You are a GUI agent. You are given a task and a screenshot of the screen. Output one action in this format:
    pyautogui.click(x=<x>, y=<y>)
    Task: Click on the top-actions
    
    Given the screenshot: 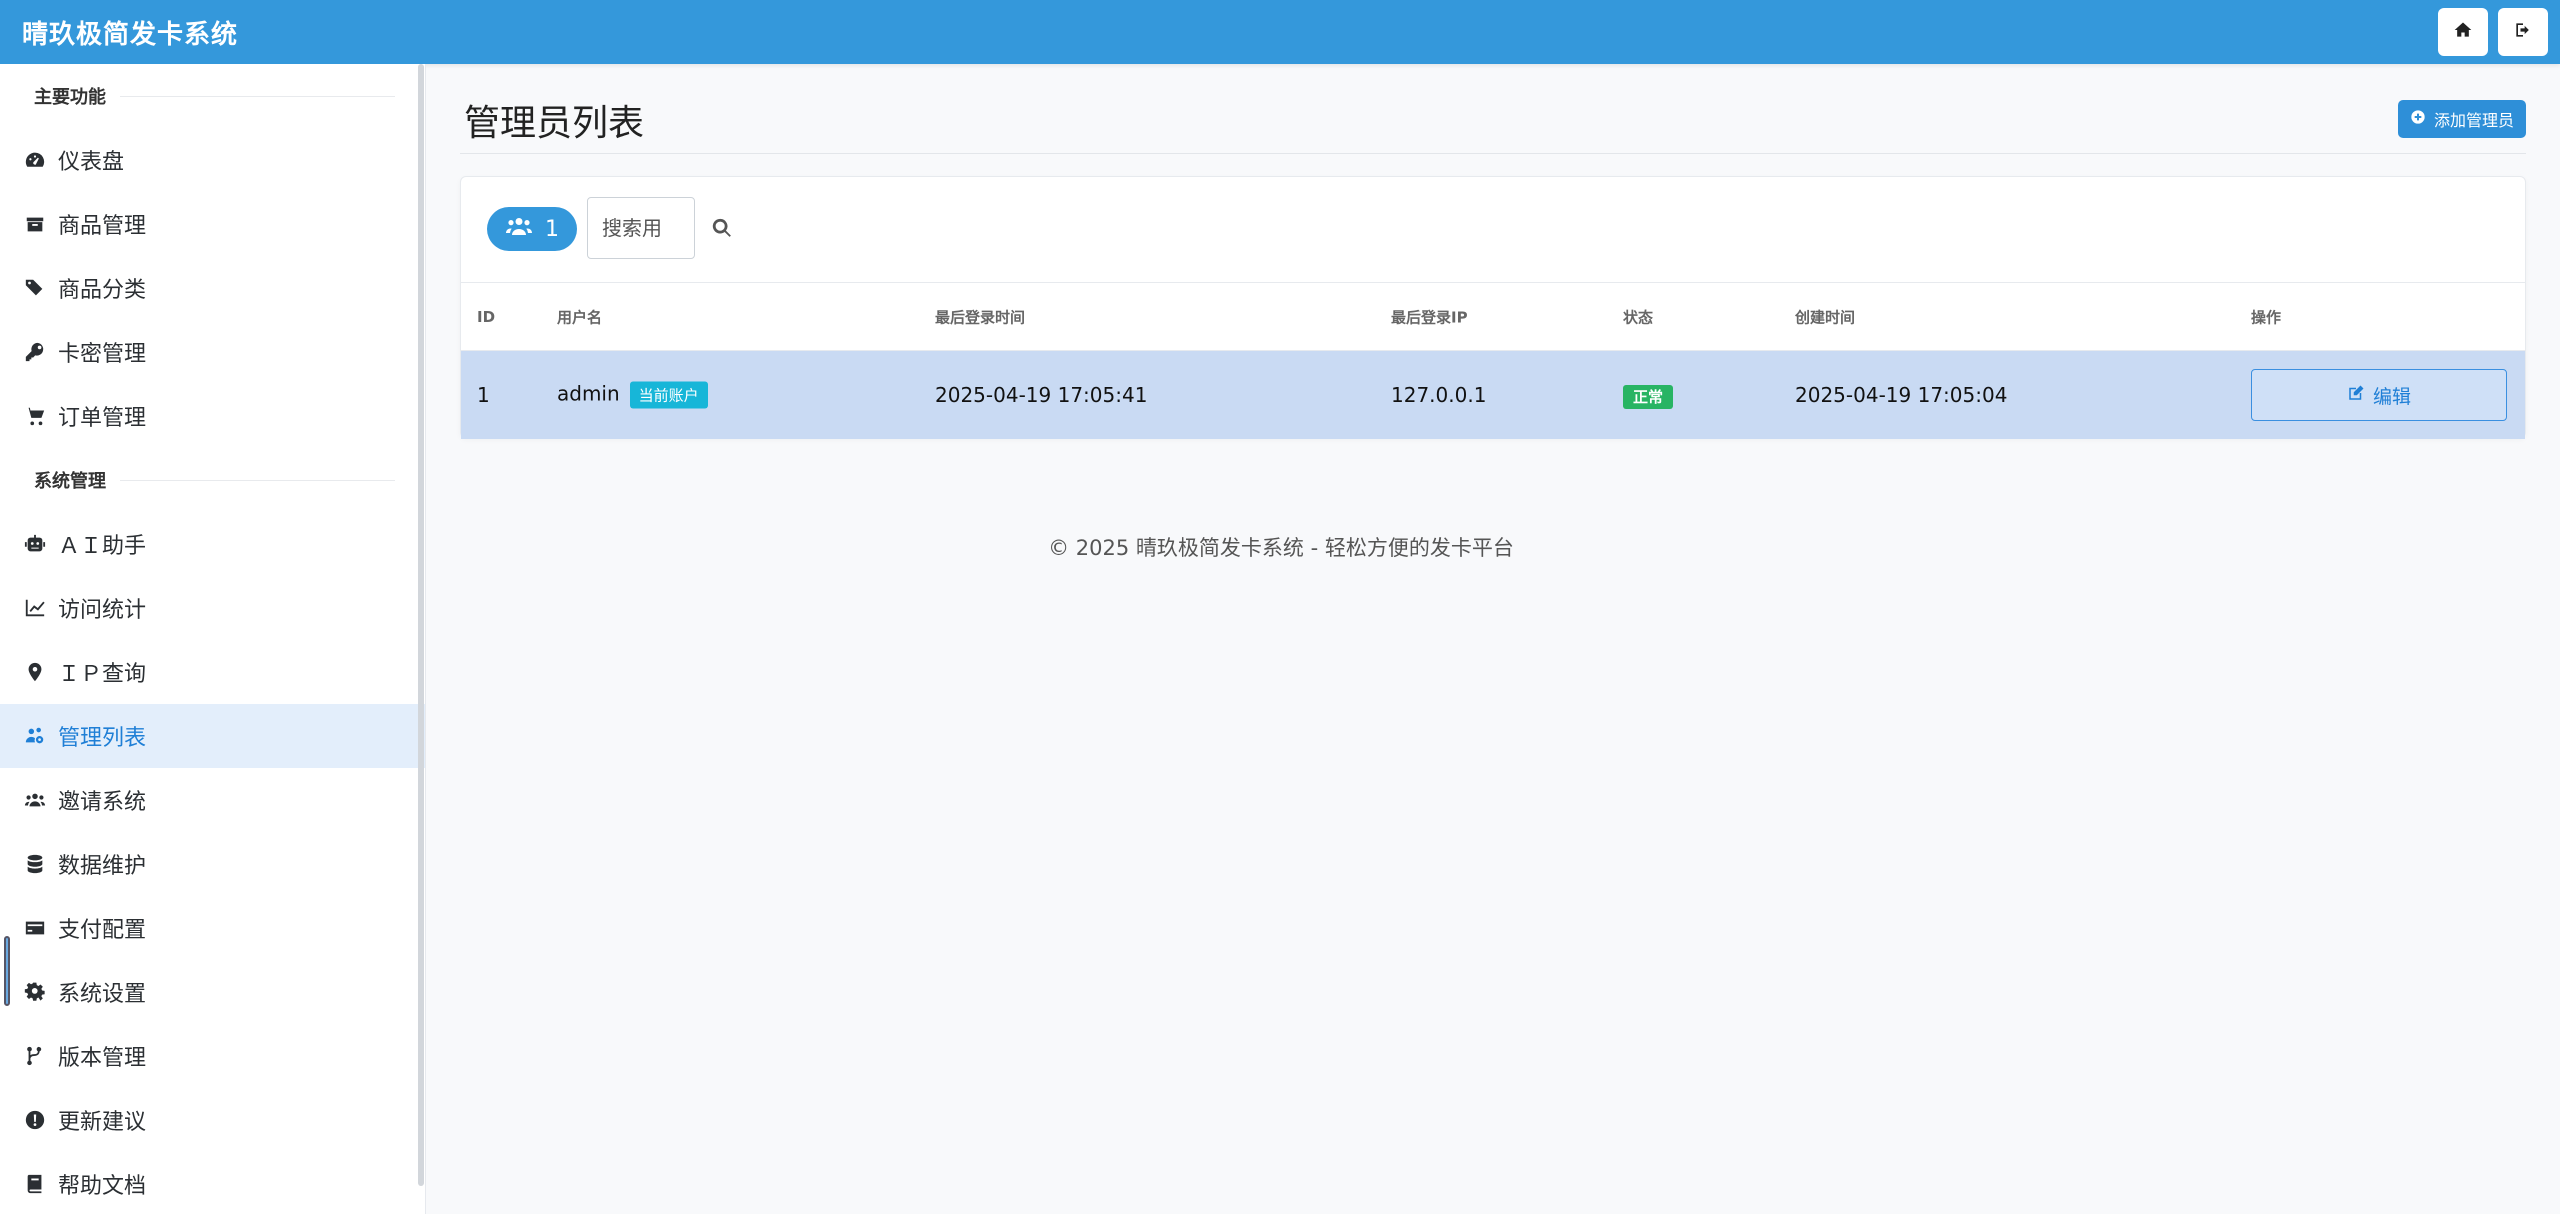 What is the action you would take?
    pyautogui.click(x=2493, y=32)
    